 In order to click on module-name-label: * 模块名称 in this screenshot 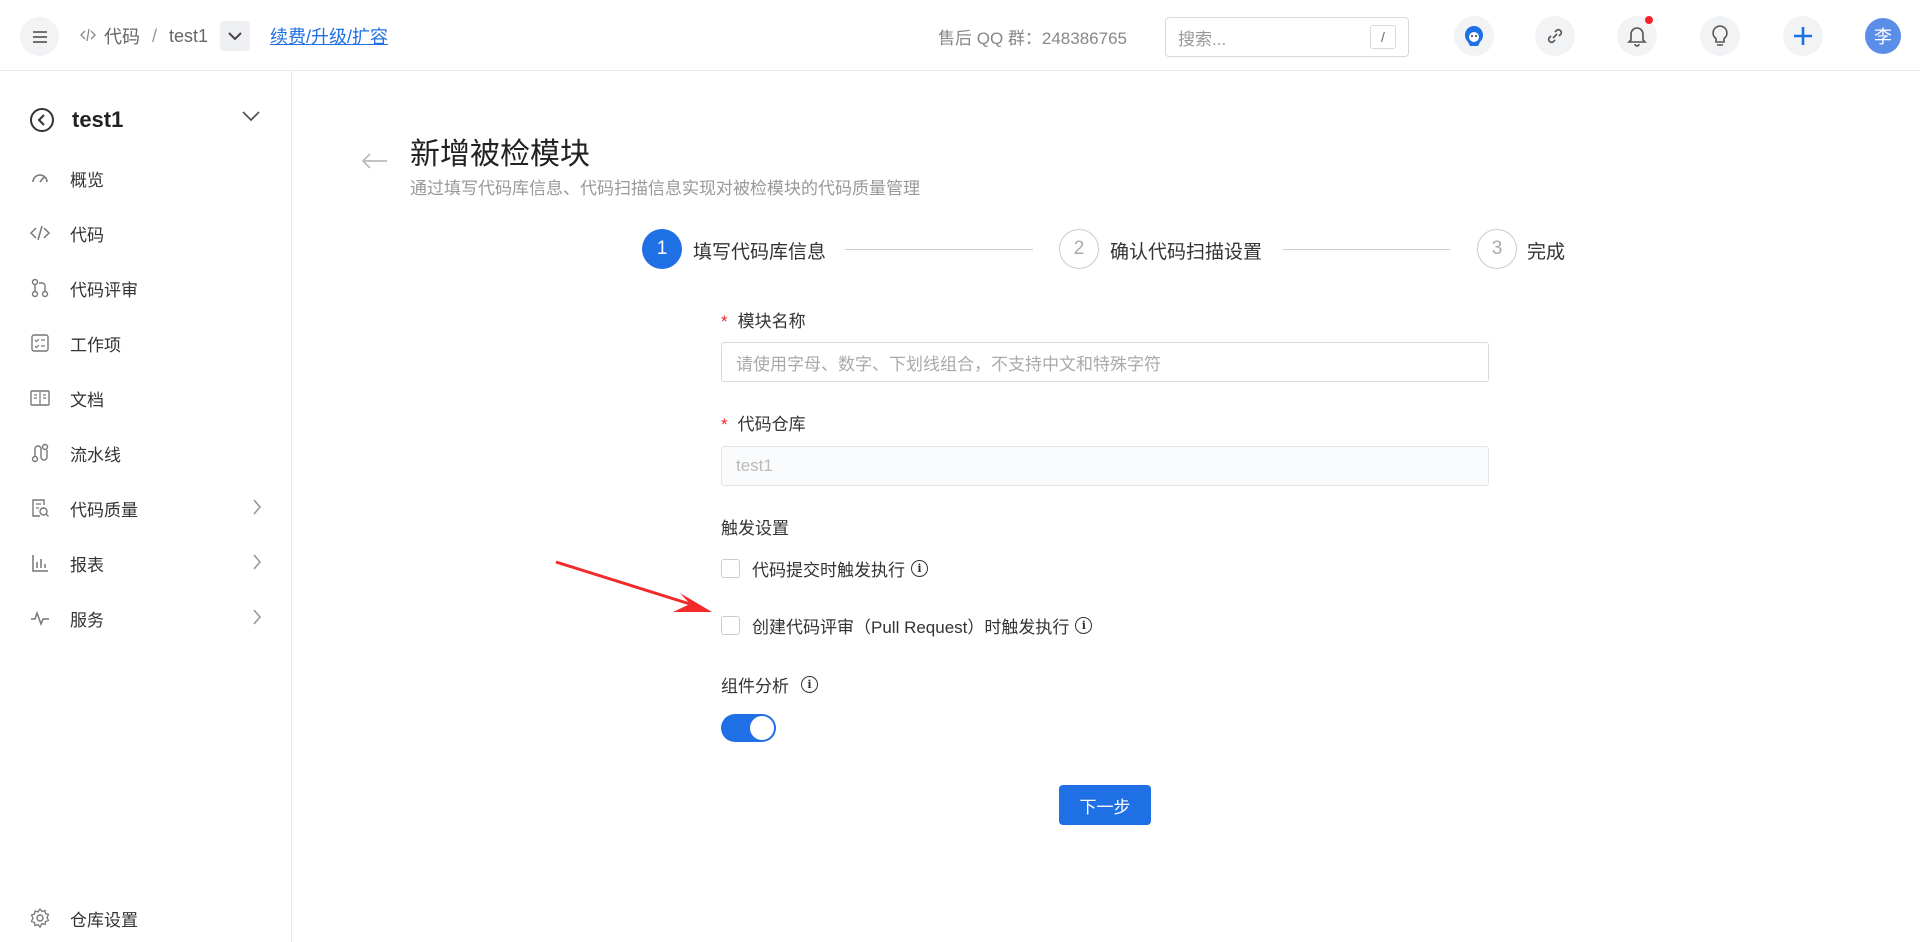, I will do `click(763, 319)`.